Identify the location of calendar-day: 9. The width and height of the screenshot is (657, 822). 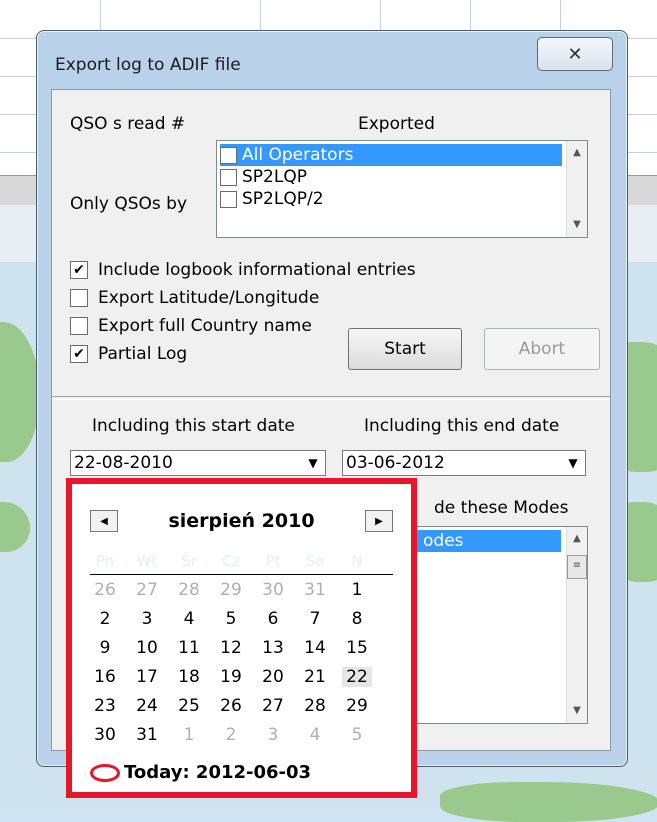
(105, 648).